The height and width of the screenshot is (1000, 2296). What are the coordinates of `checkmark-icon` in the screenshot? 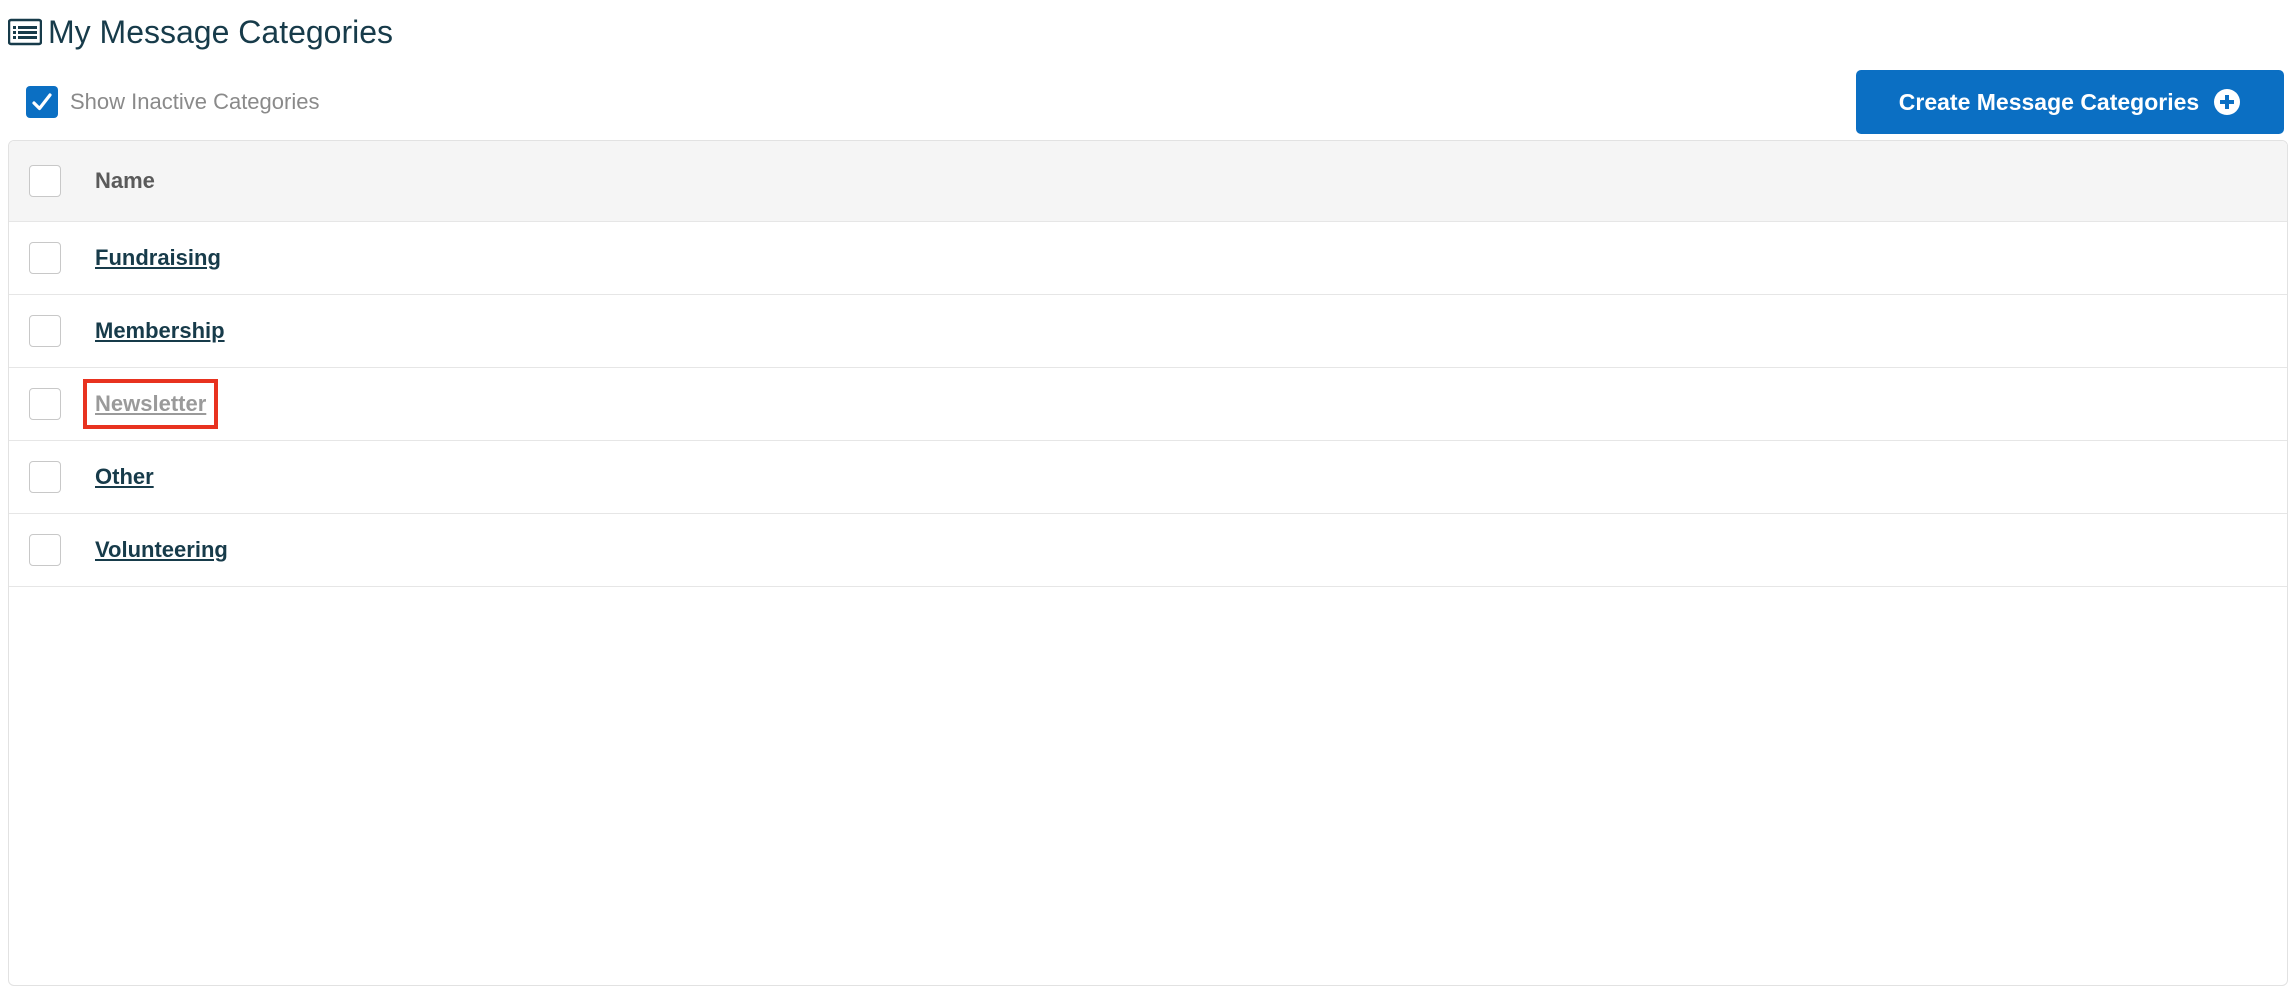 It's located at (42, 102).